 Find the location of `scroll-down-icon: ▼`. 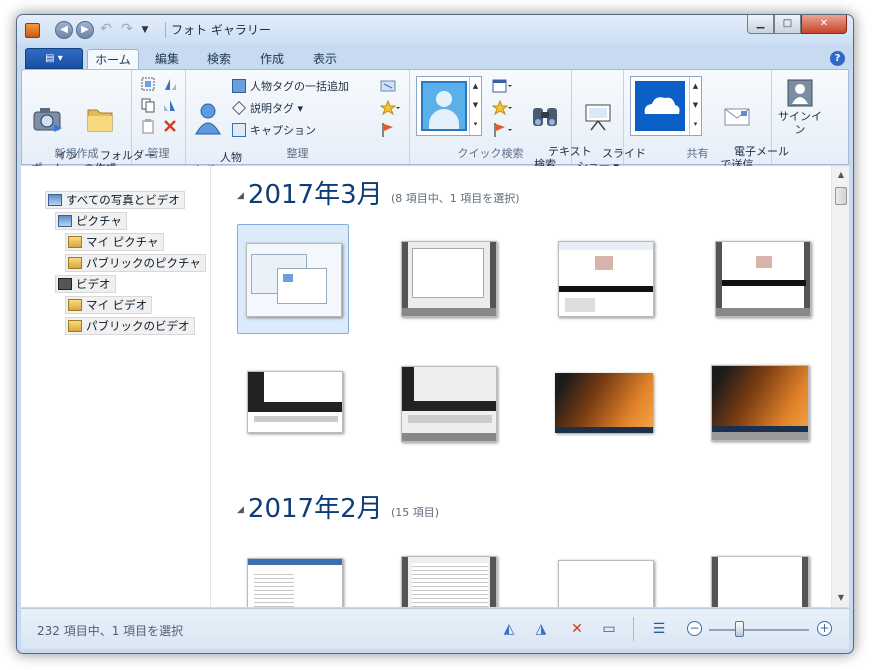

scroll-down-icon: ▼ is located at coordinates (841, 598).